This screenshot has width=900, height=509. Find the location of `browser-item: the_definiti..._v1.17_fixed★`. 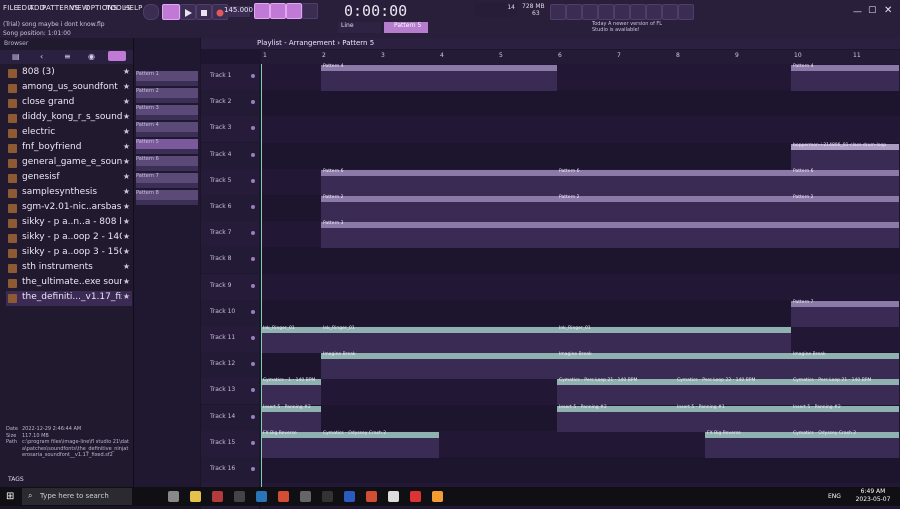

browser-item: the_definiti..._v1.17_fixed★ is located at coordinates (69, 298).